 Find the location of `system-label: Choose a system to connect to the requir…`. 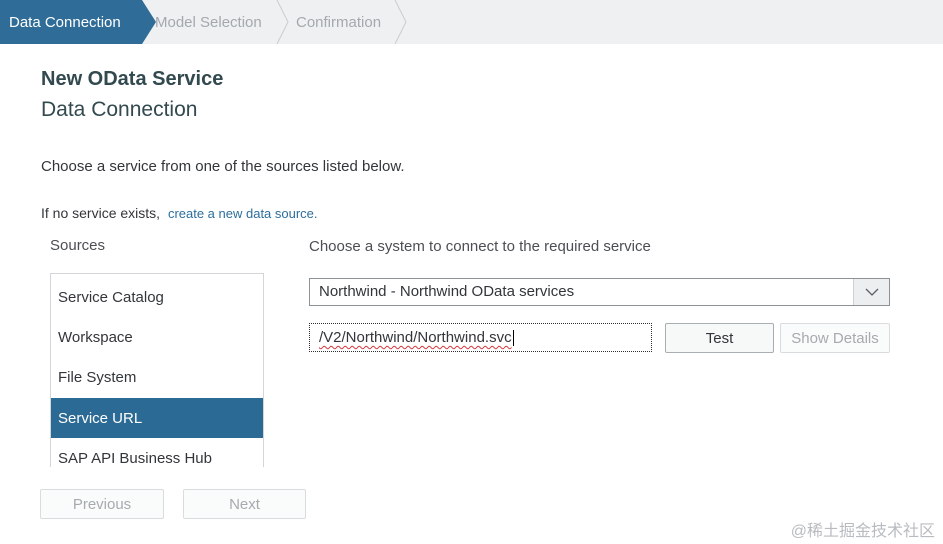

system-label: Choose a system to connect to the requir… is located at coordinates (480, 246).